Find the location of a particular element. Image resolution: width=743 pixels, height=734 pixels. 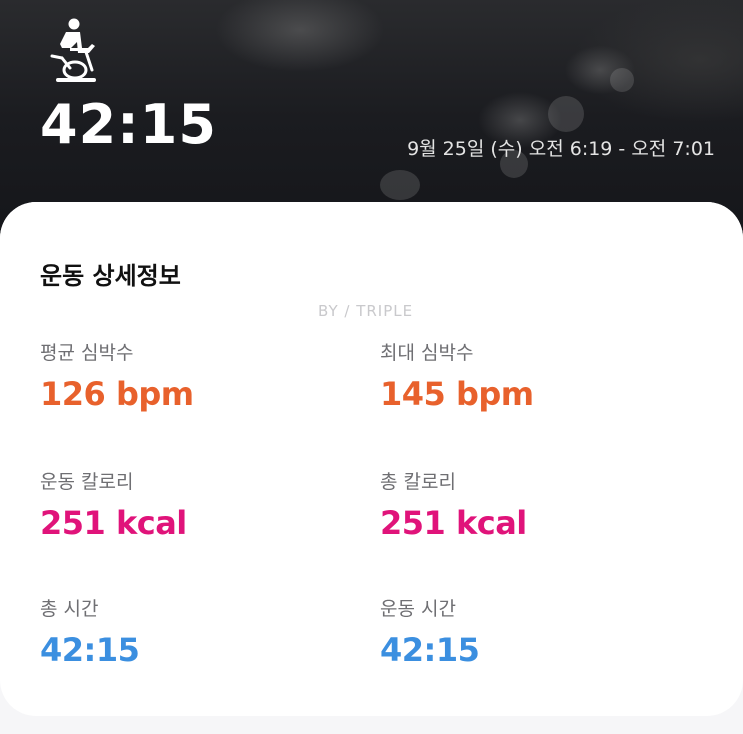

max-heart-rate-label: 최대 심박수 is located at coordinates (427, 353).